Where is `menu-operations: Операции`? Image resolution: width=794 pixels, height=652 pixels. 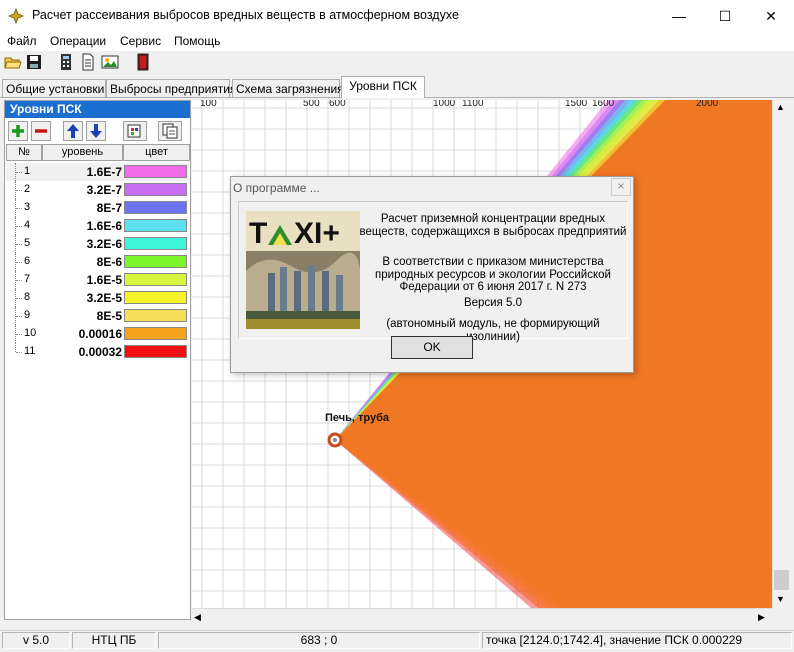
menu-operations: Операции is located at coordinates (78, 41).